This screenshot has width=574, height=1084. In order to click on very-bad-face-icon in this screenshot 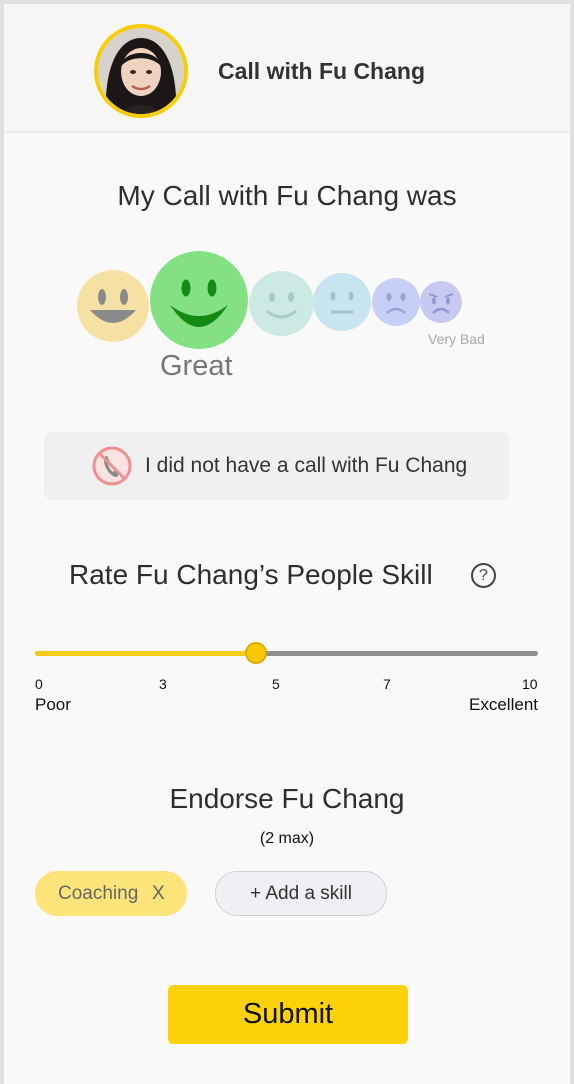, I will do `click(441, 302)`.